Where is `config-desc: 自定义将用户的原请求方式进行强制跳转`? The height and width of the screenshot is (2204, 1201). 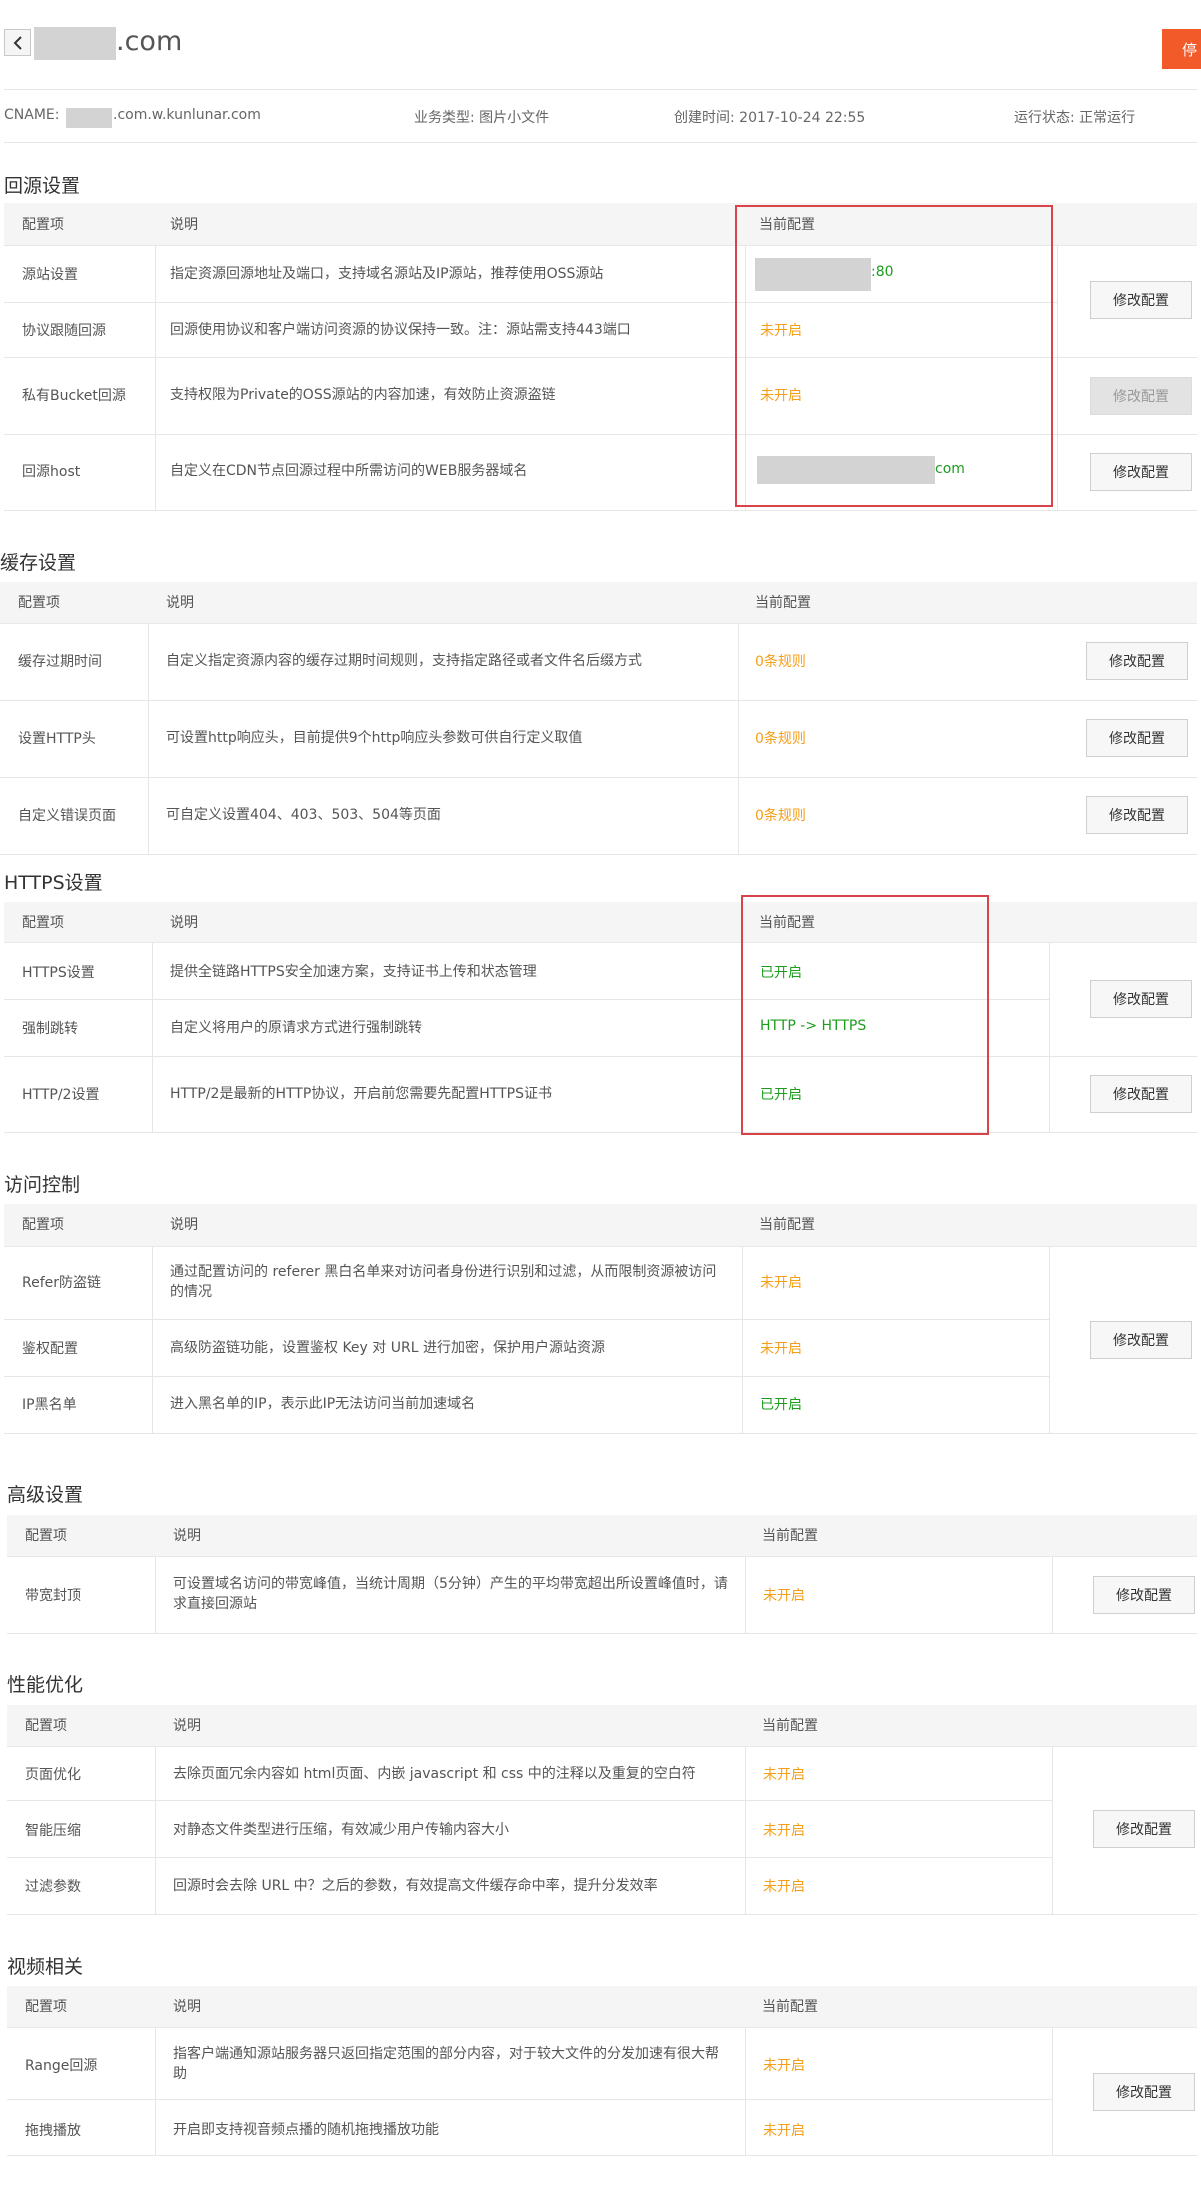
config-desc: 自定义将用户的原请求方式进行强制跳转 is located at coordinates (296, 1028).